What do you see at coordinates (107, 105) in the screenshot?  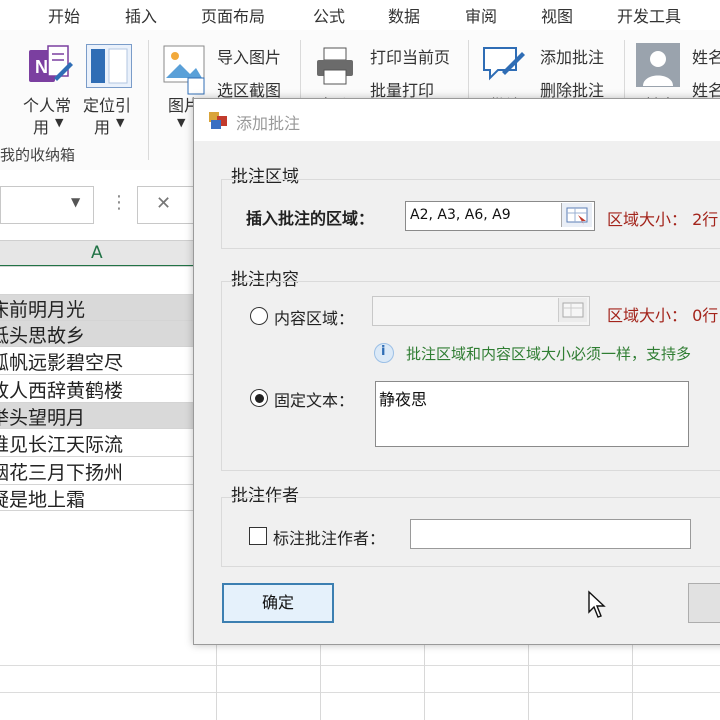 I see `locate-label-1: 定位引` at bounding box center [107, 105].